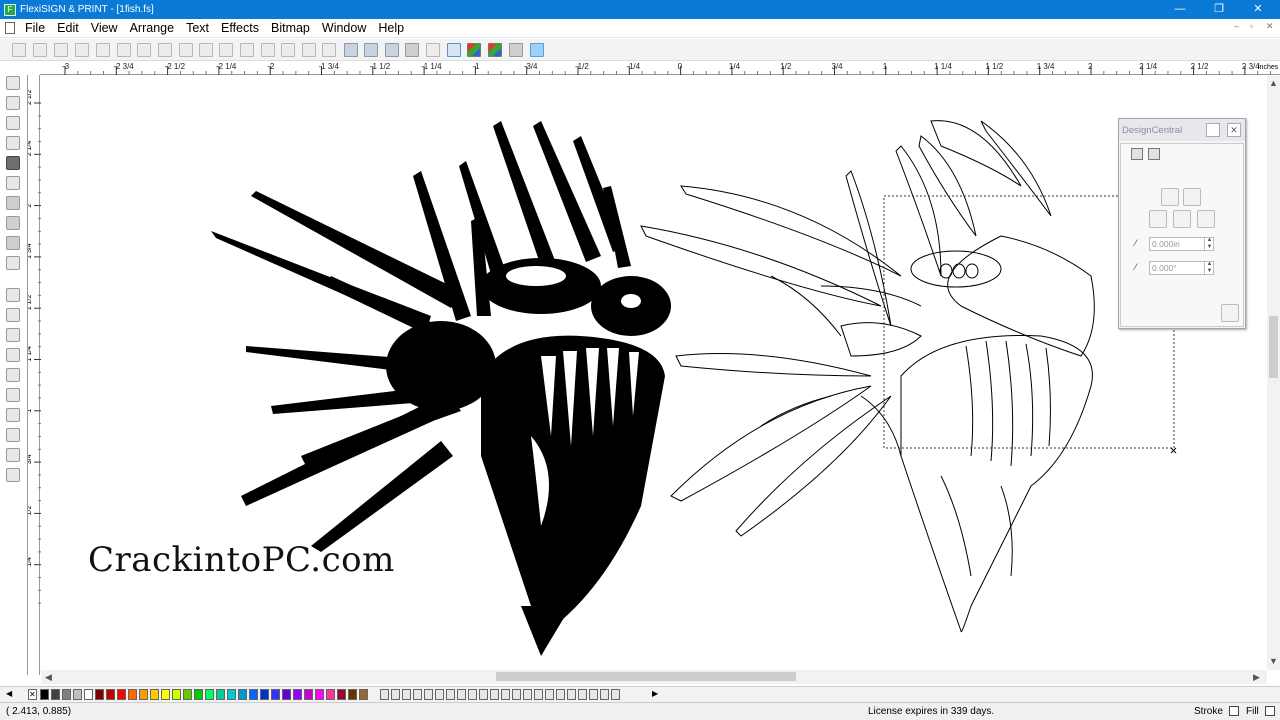  I want to click on select-tool-icon, so click(13, 83).